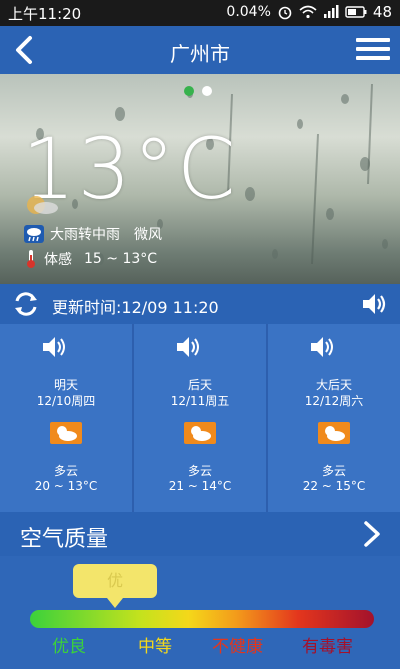  Describe the element at coordinates (200, 54) in the screenshot. I see `city-title: 广州市` at that location.